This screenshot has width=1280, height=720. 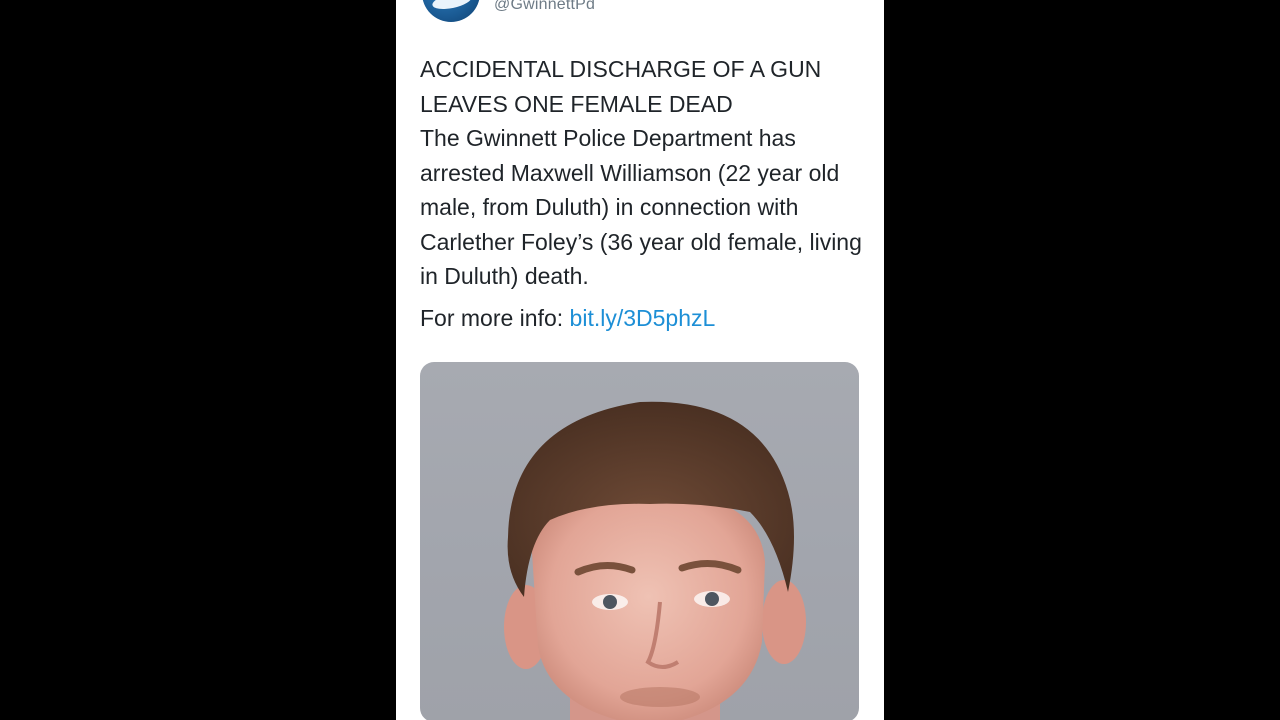 I want to click on mugshot-photo-icon, so click(x=655, y=560).